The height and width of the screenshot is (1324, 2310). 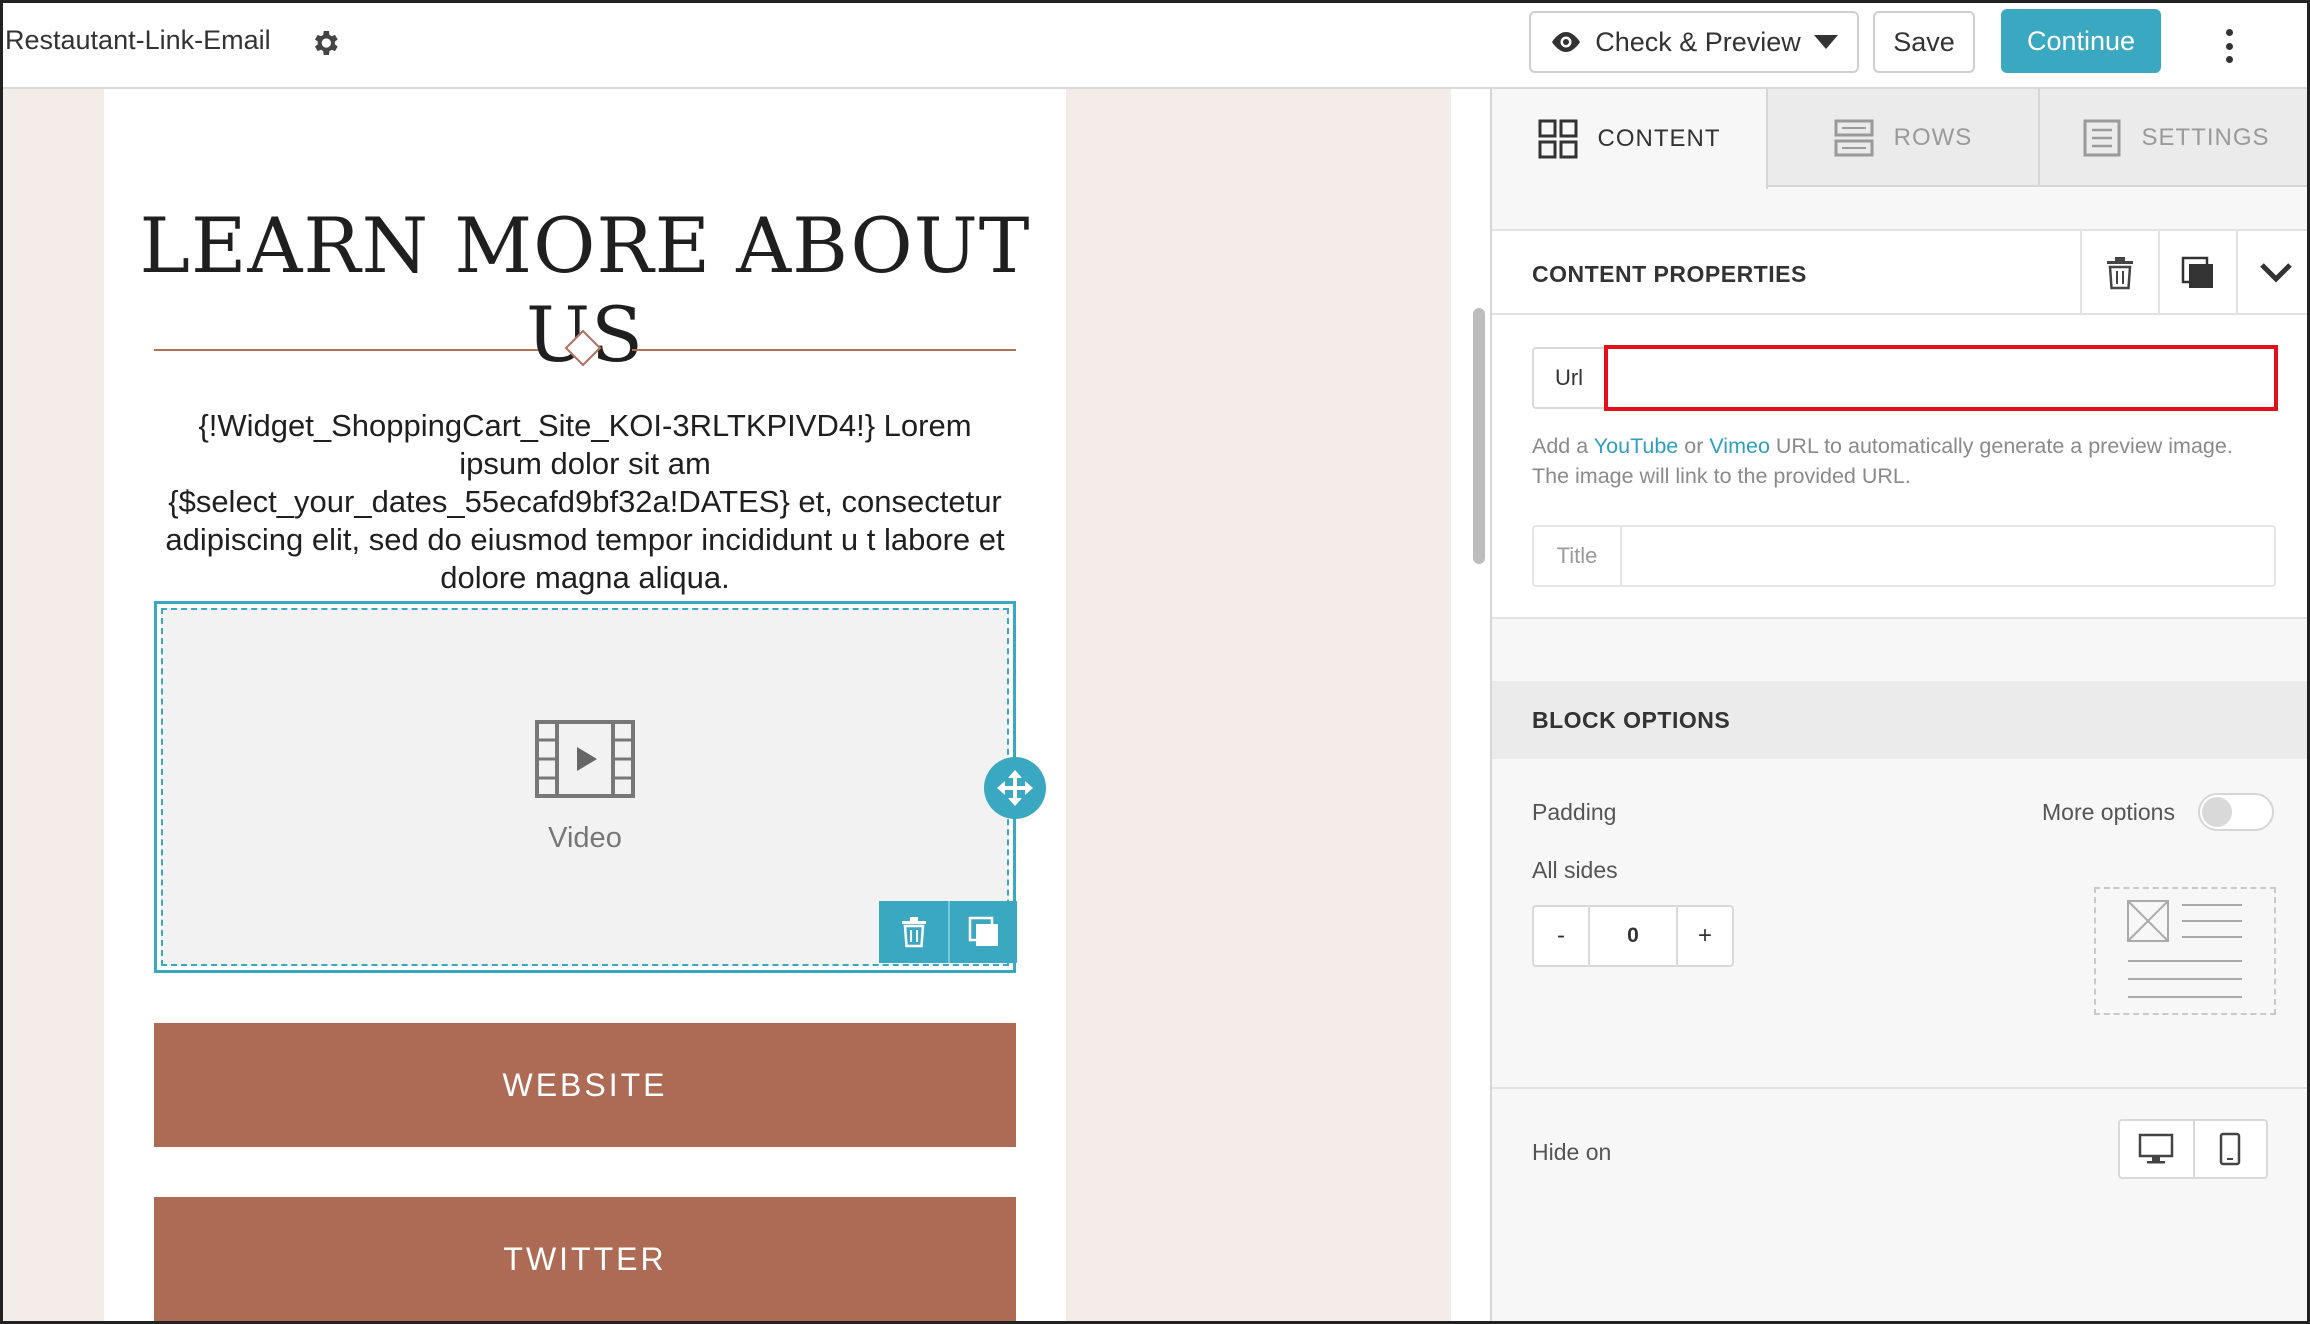 What do you see at coordinates (1825, 42) in the screenshot?
I see `caret-down-icon` at bounding box center [1825, 42].